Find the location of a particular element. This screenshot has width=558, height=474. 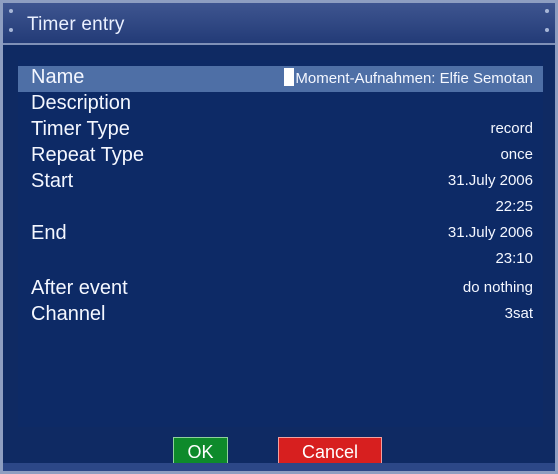

name-value: Moment-Aufnahmen: Elfie Semotan is located at coordinates (408, 77).